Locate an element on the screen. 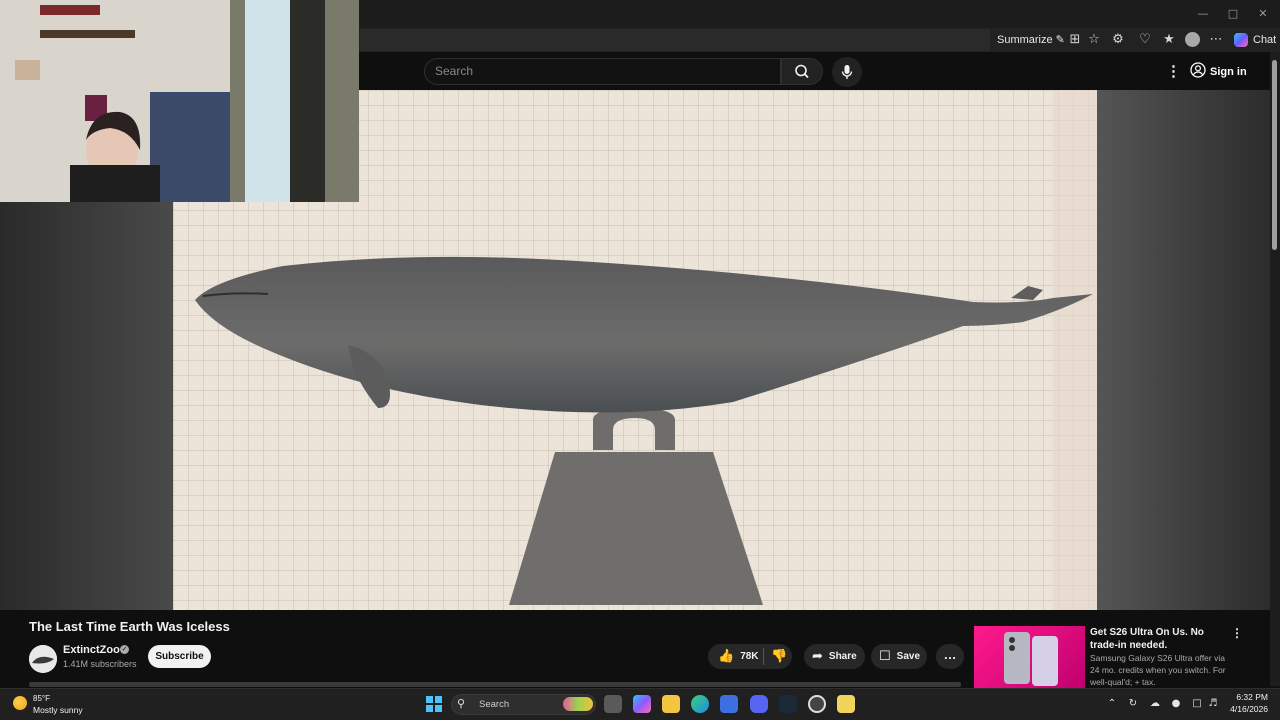 This screenshot has height=720, width=1280. maximize-button: □ is located at coordinates (1233, 14).